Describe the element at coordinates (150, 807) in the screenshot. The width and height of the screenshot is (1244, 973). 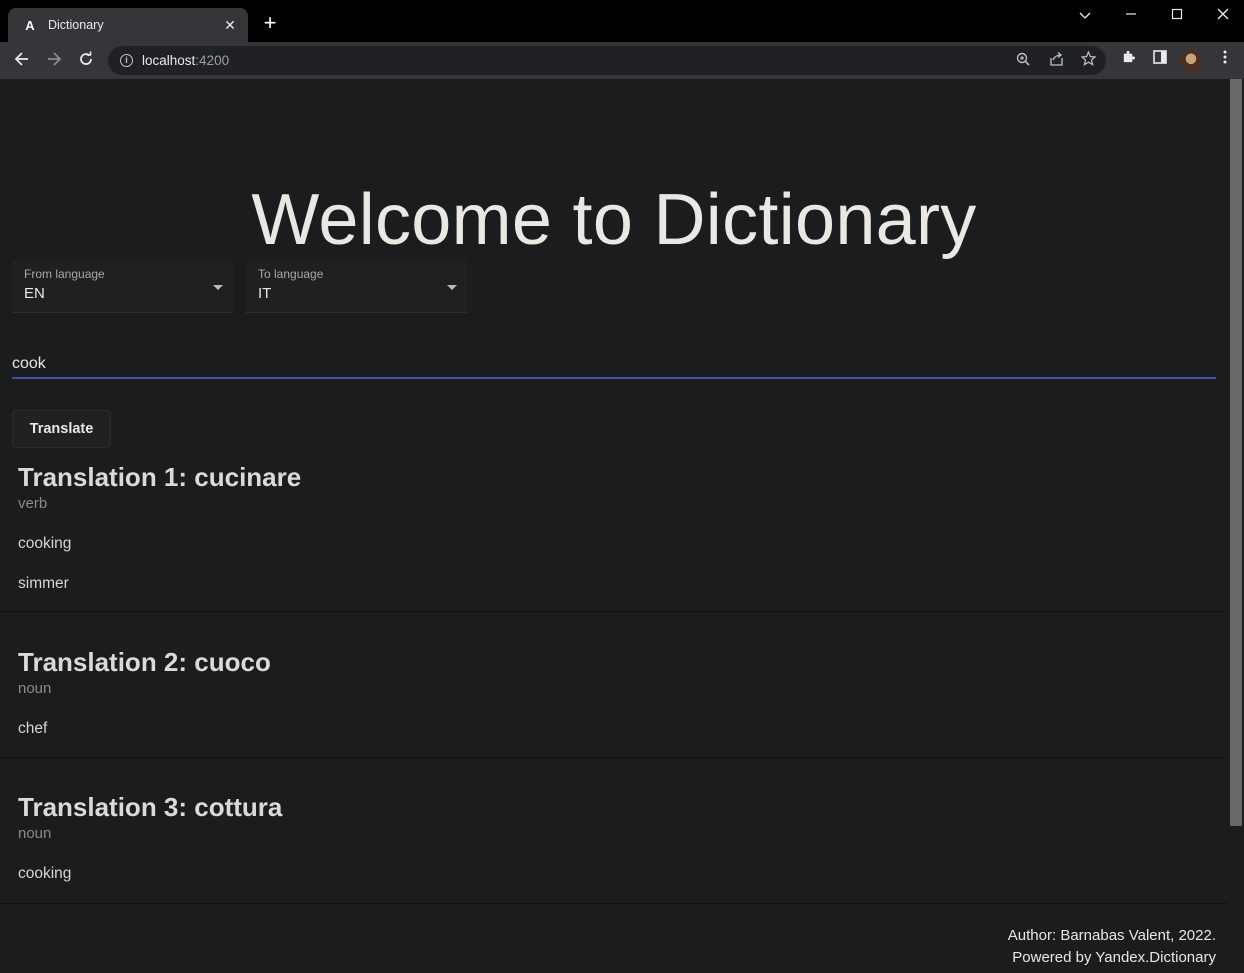
I see `translation-title: Translation 3: cottura` at that location.